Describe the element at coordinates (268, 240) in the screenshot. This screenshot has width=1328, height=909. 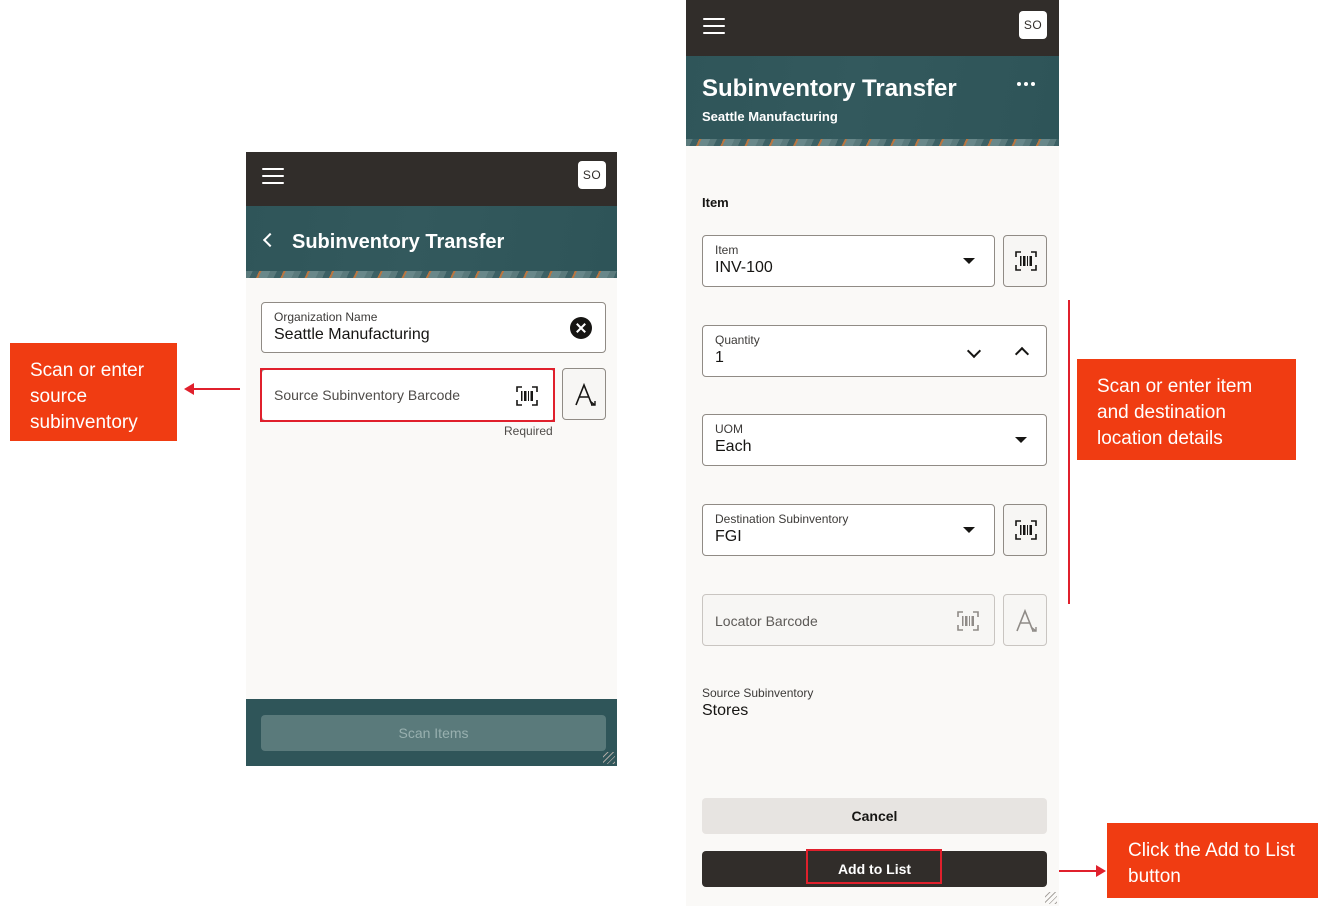
I see `back-chevron-icon` at that location.